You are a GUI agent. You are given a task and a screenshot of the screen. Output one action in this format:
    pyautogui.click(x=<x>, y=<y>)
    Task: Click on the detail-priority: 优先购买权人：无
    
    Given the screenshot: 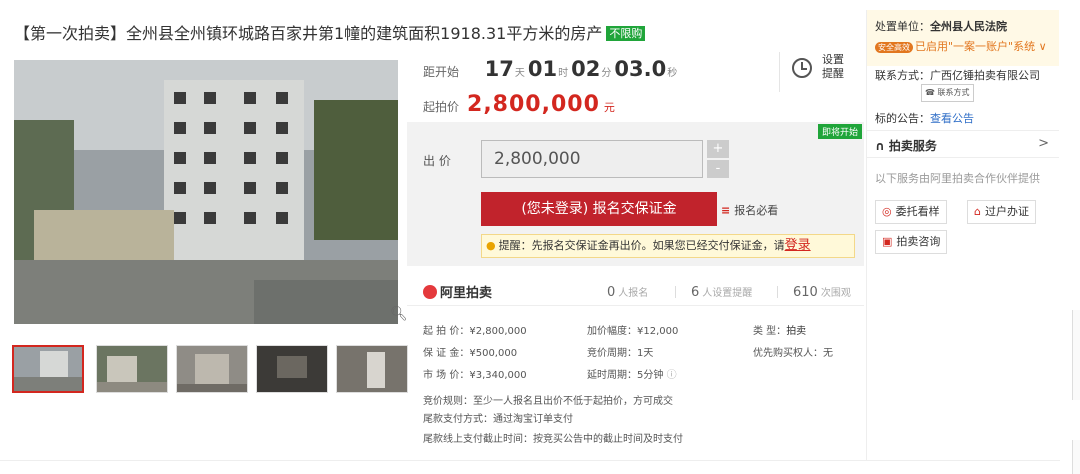 What is the action you would take?
    pyautogui.click(x=793, y=351)
    